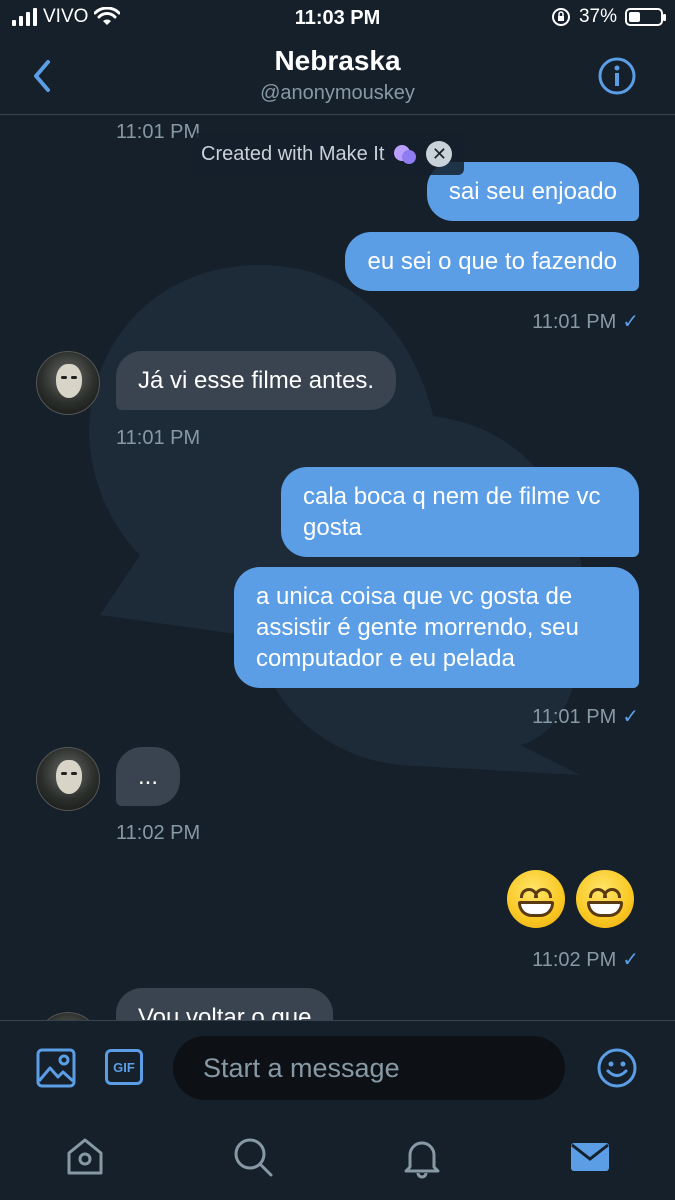 This screenshot has height=1200, width=675. I want to click on message-composer: GIF Start a message, so click(337, 1068).